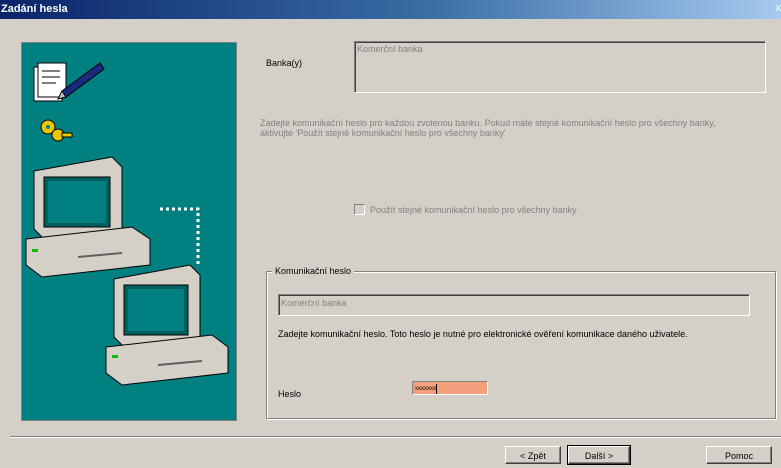 Image resolution: width=781 pixels, height=468 pixels. I want to click on next-button-label: Další >, so click(599, 456).